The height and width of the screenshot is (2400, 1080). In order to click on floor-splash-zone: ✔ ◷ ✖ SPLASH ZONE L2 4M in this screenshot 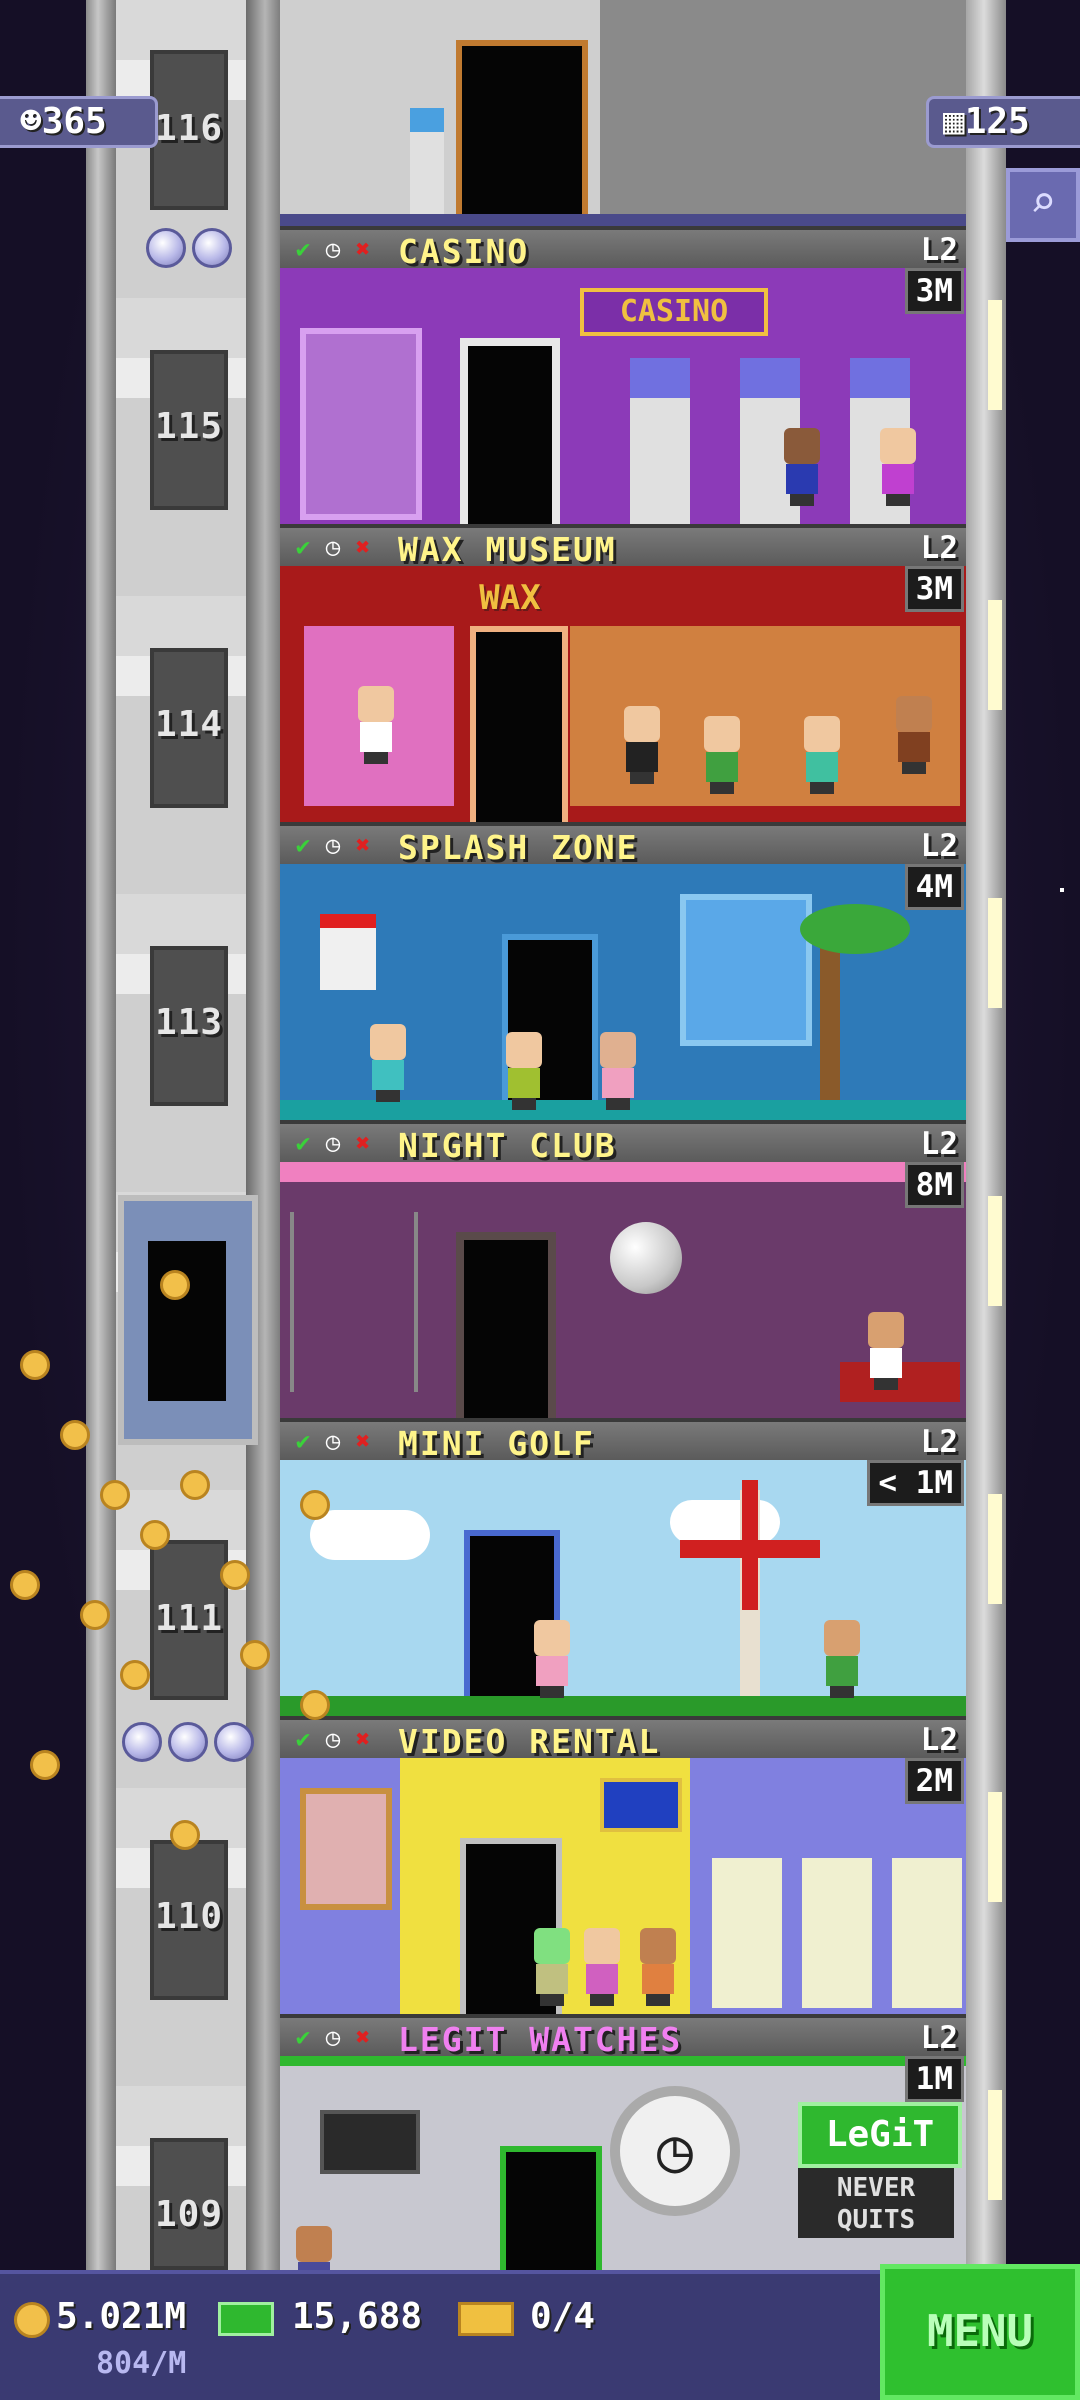, I will do `click(623, 971)`.